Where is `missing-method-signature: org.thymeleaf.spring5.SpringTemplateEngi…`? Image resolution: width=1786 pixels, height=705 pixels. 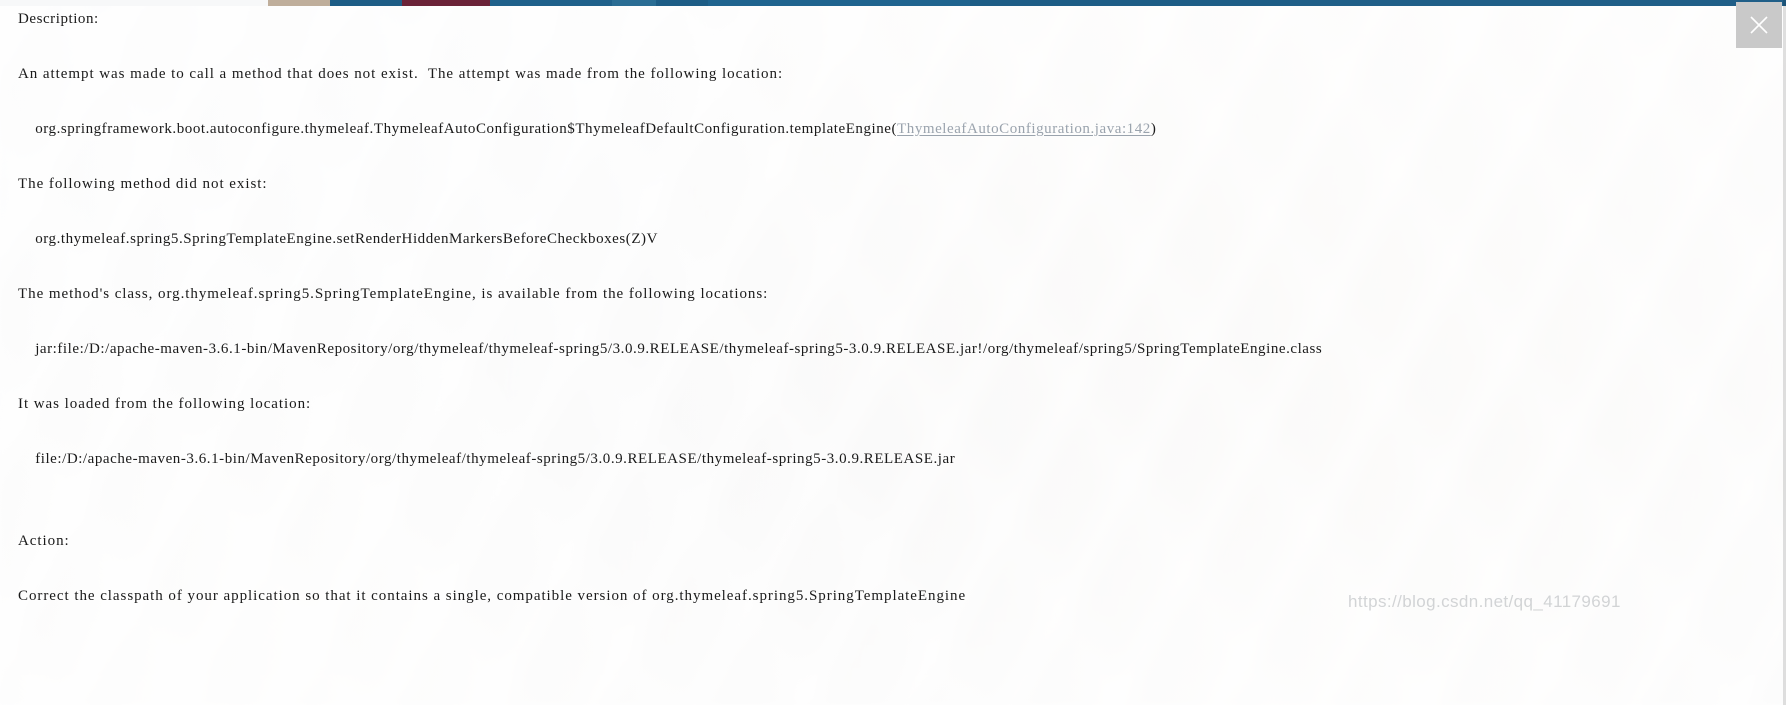
missing-method-signature: org.thymeleaf.spring5.SpringTemplateEngi… is located at coordinates (338, 239).